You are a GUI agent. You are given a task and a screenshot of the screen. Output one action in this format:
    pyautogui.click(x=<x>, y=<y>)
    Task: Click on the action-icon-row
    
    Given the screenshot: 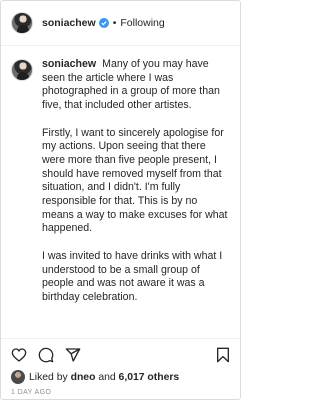 What is the action you would take?
    pyautogui.click(x=120, y=355)
    